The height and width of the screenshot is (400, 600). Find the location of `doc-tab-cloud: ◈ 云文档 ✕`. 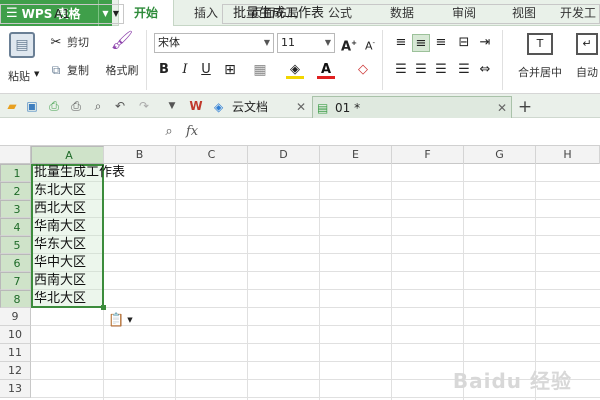

doc-tab-cloud: ◈ 云文档 ✕ is located at coordinates (260, 107).